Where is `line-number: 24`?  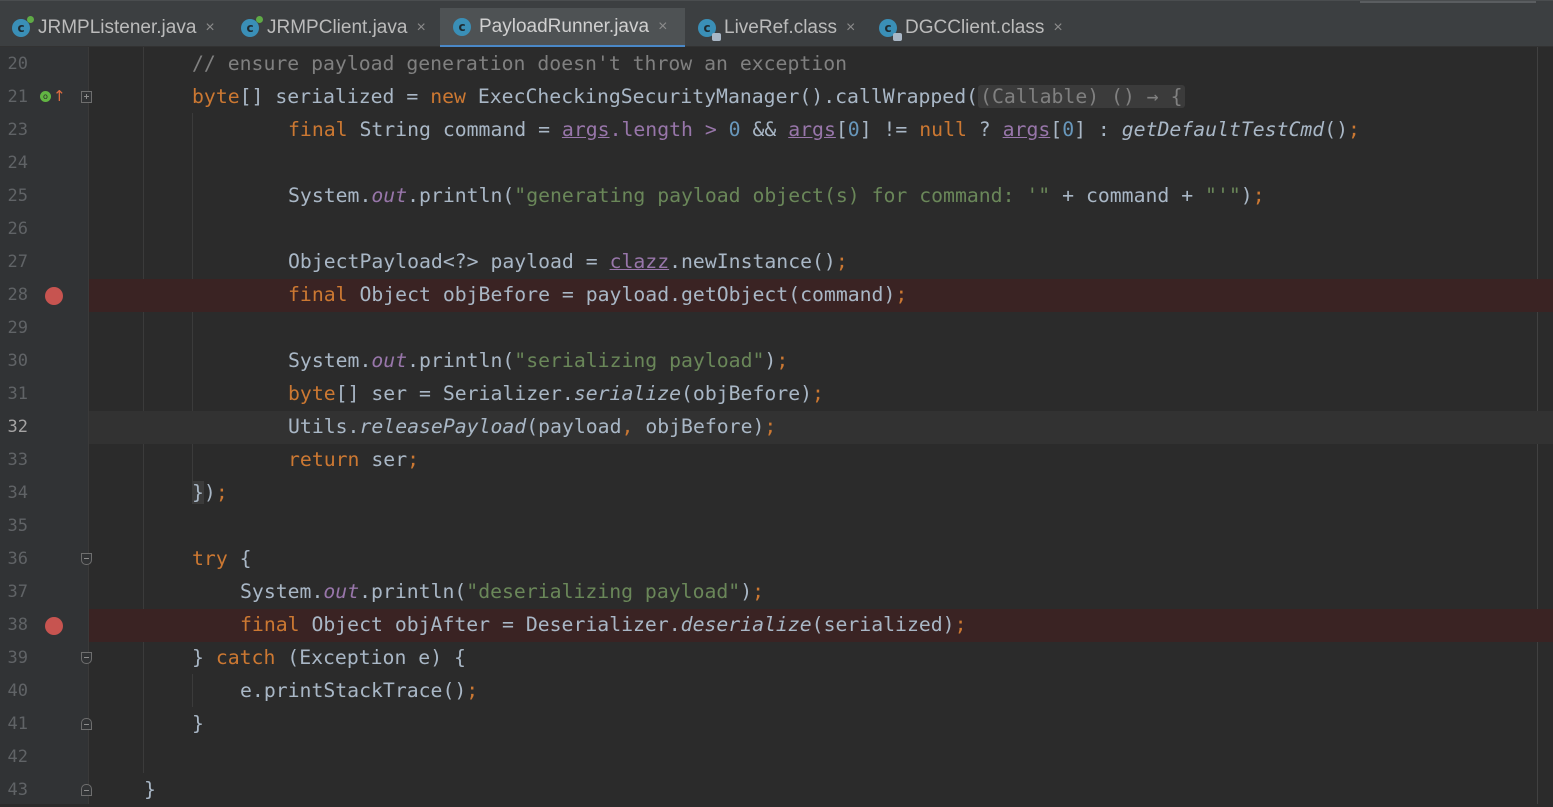
line-number: 24 is located at coordinates (14, 163).